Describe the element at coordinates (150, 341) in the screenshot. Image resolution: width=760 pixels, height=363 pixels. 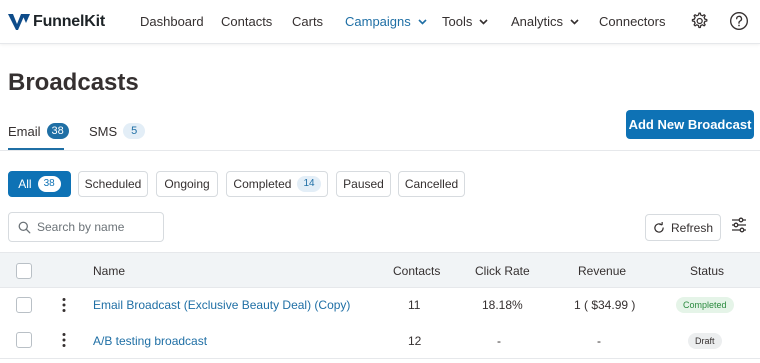
I see `broadcast-name-link: A/B testing broadcast` at that location.